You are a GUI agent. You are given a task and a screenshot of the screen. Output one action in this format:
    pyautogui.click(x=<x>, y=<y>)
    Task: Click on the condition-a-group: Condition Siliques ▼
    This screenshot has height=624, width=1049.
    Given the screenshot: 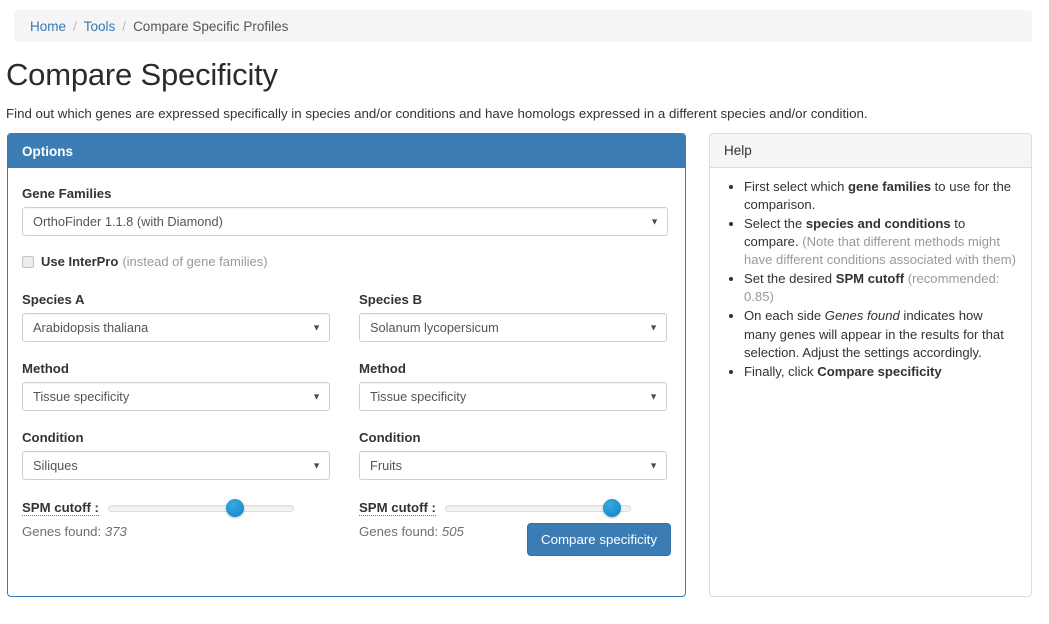 What is the action you would take?
    pyautogui.click(x=176, y=455)
    